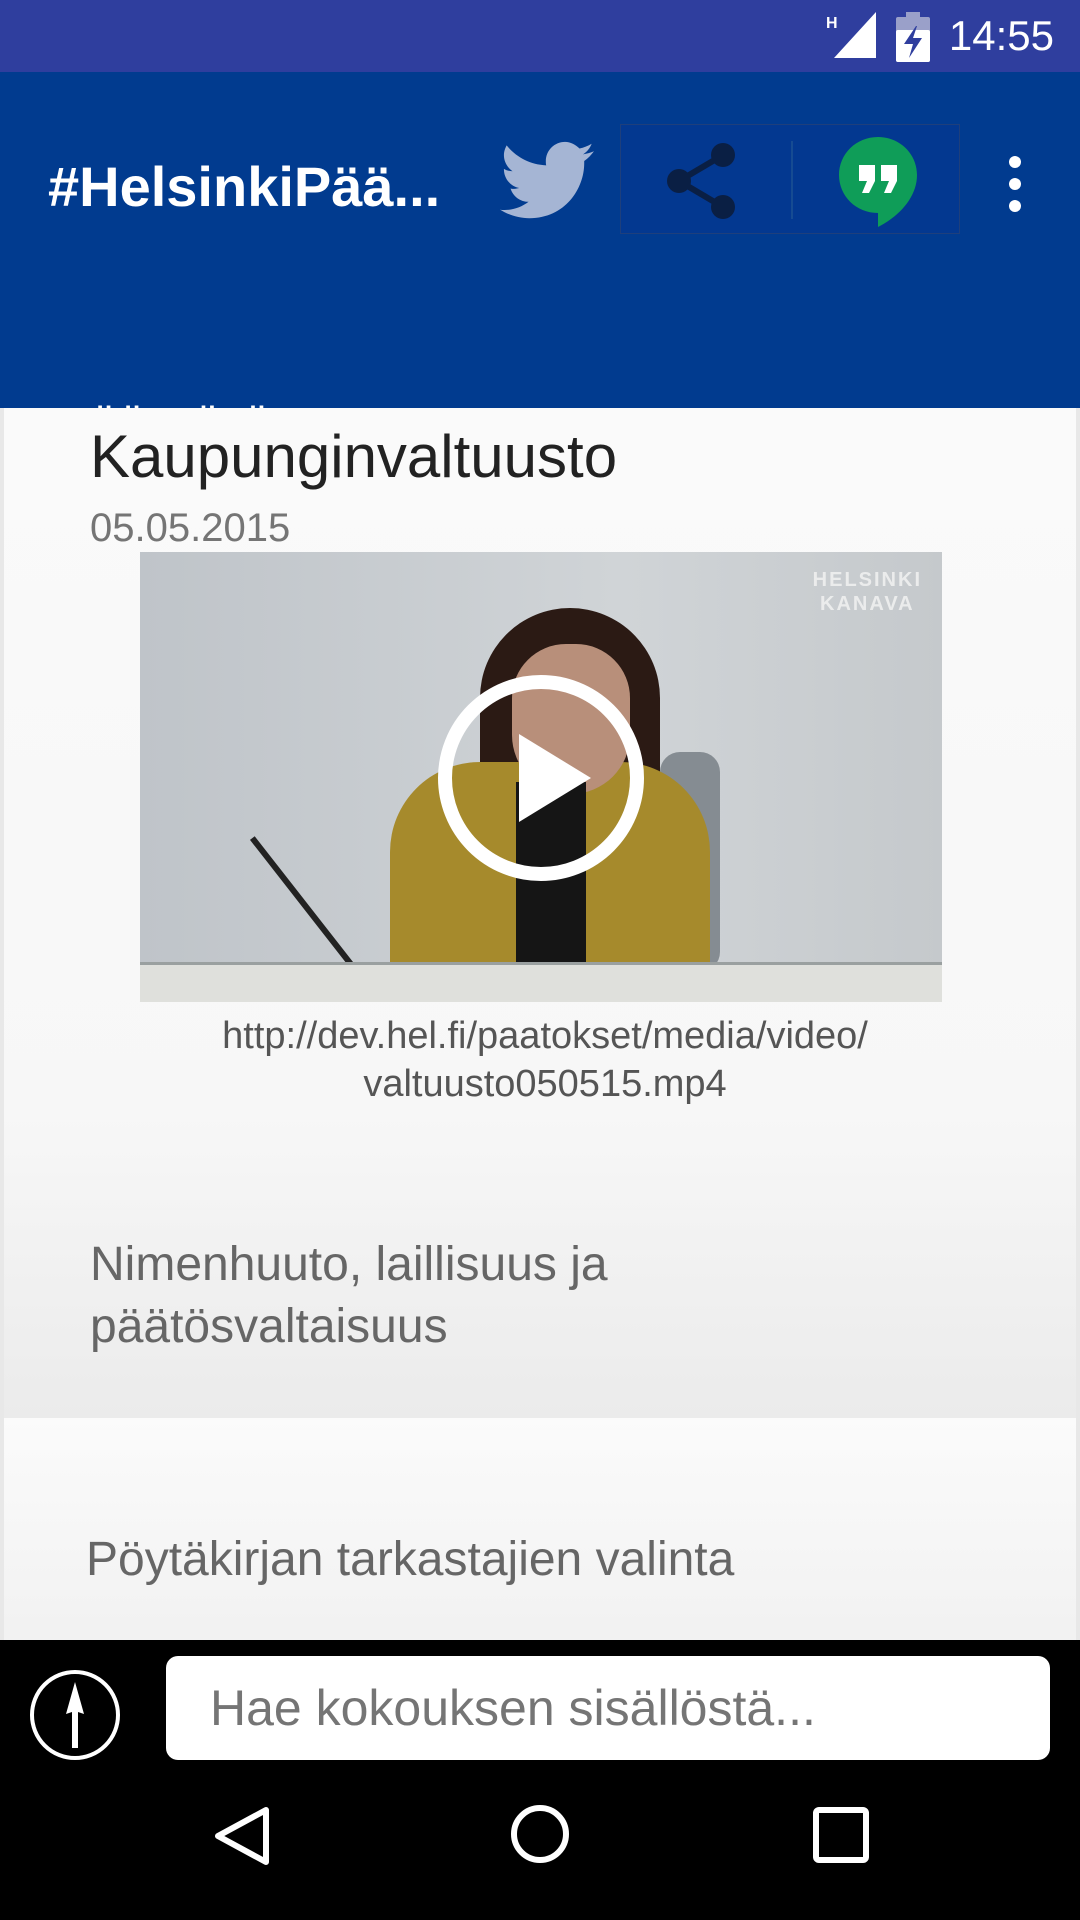 Image resolution: width=1080 pixels, height=1920 pixels. I want to click on status-time: 14:55, so click(1001, 35).